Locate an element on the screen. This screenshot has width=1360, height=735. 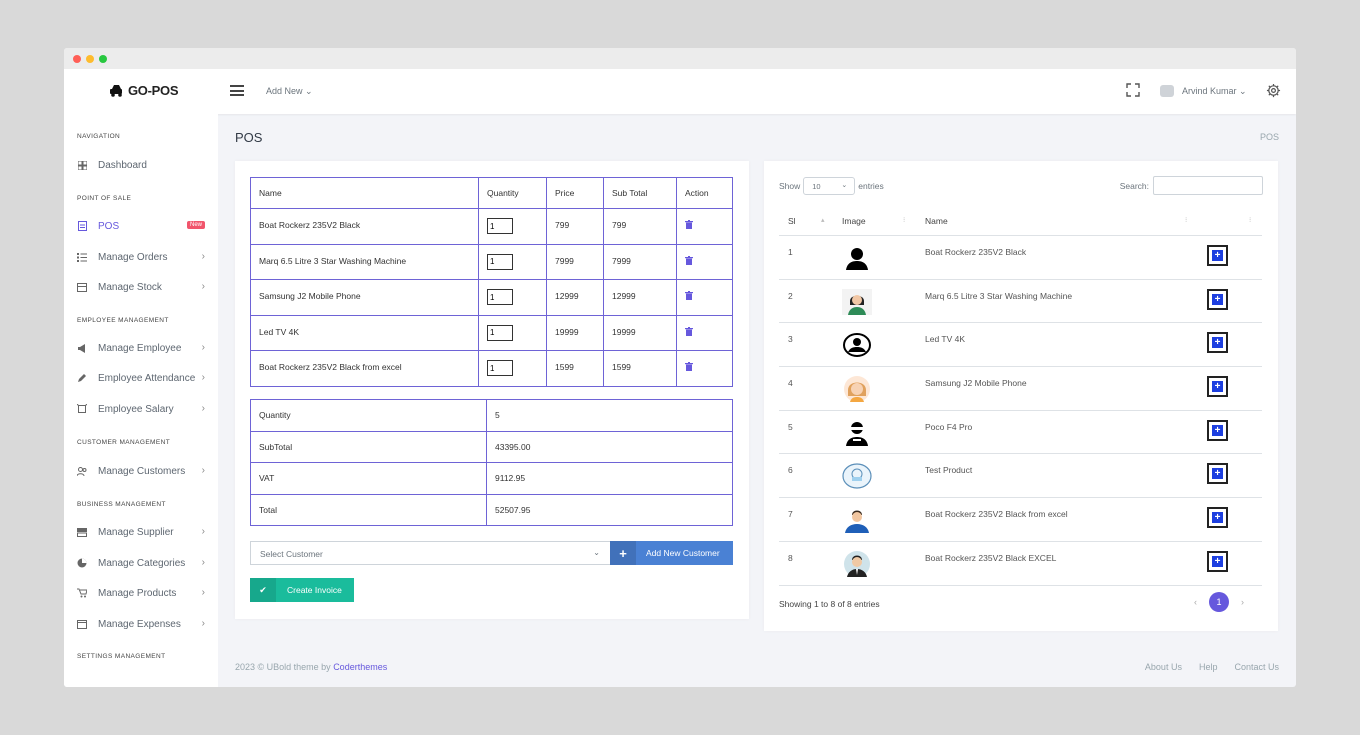
minimize-window-button is located at coordinates (90, 59).